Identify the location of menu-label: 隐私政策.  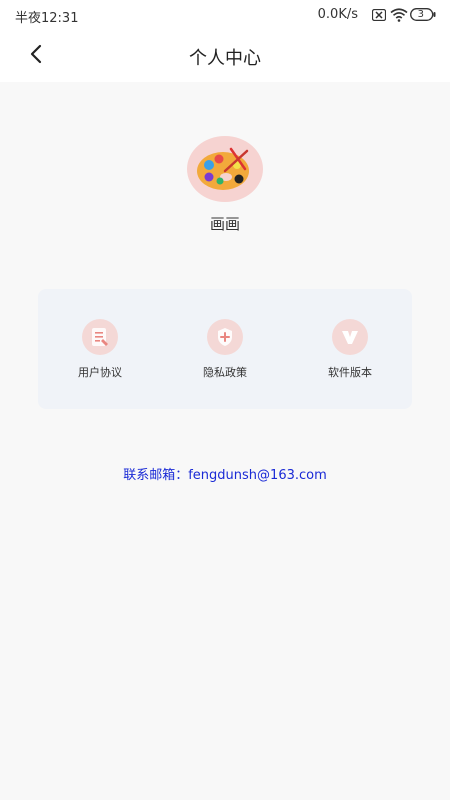
(225, 372).